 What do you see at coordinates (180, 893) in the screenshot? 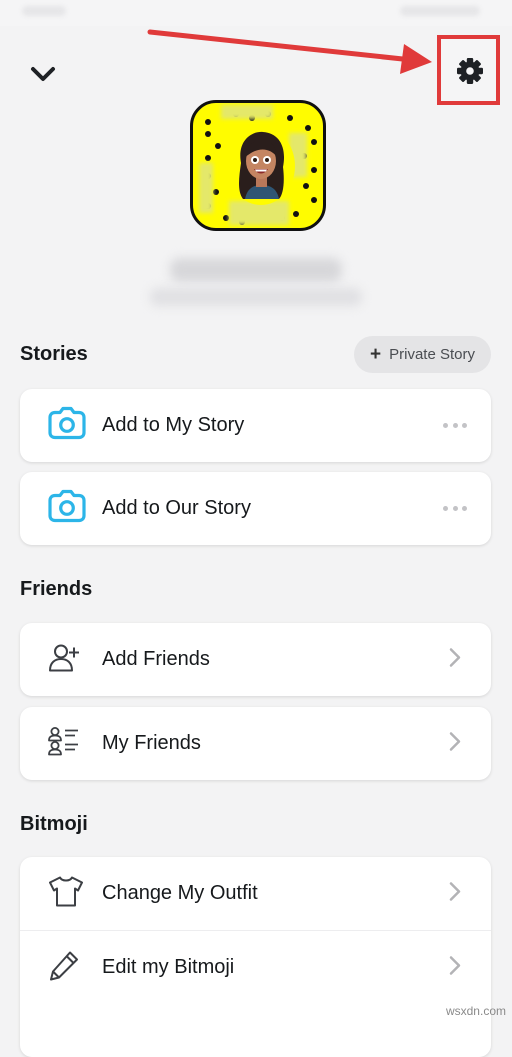
I see `row-label: Change My Outfit` at bounding box center [180, 893].